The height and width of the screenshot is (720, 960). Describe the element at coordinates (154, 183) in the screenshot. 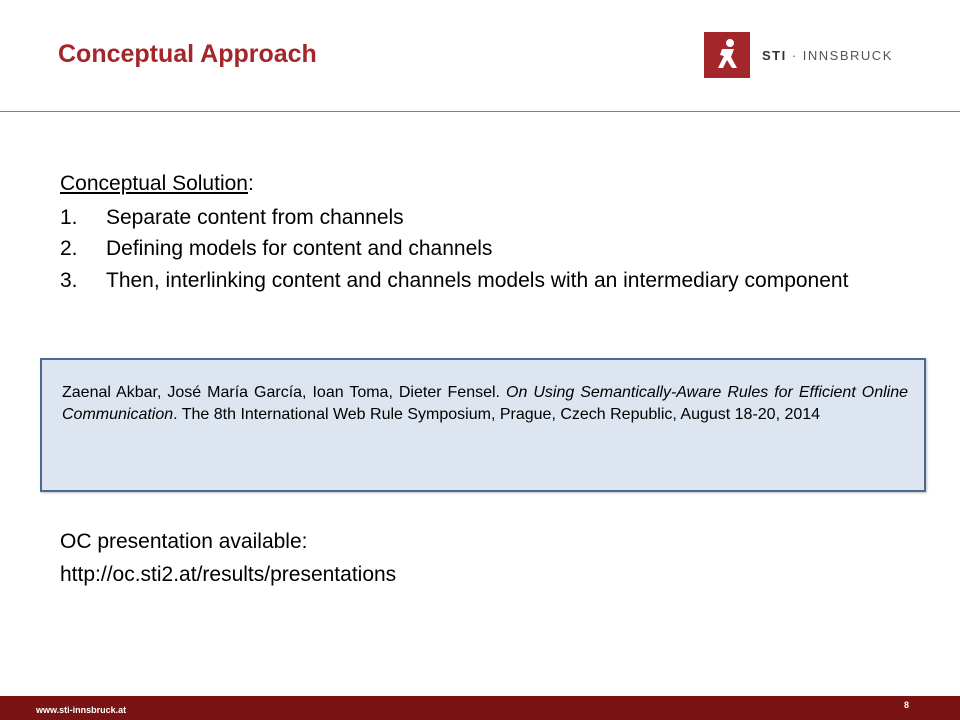

I see `section-heading-text: Conceptual Solution` at that location.